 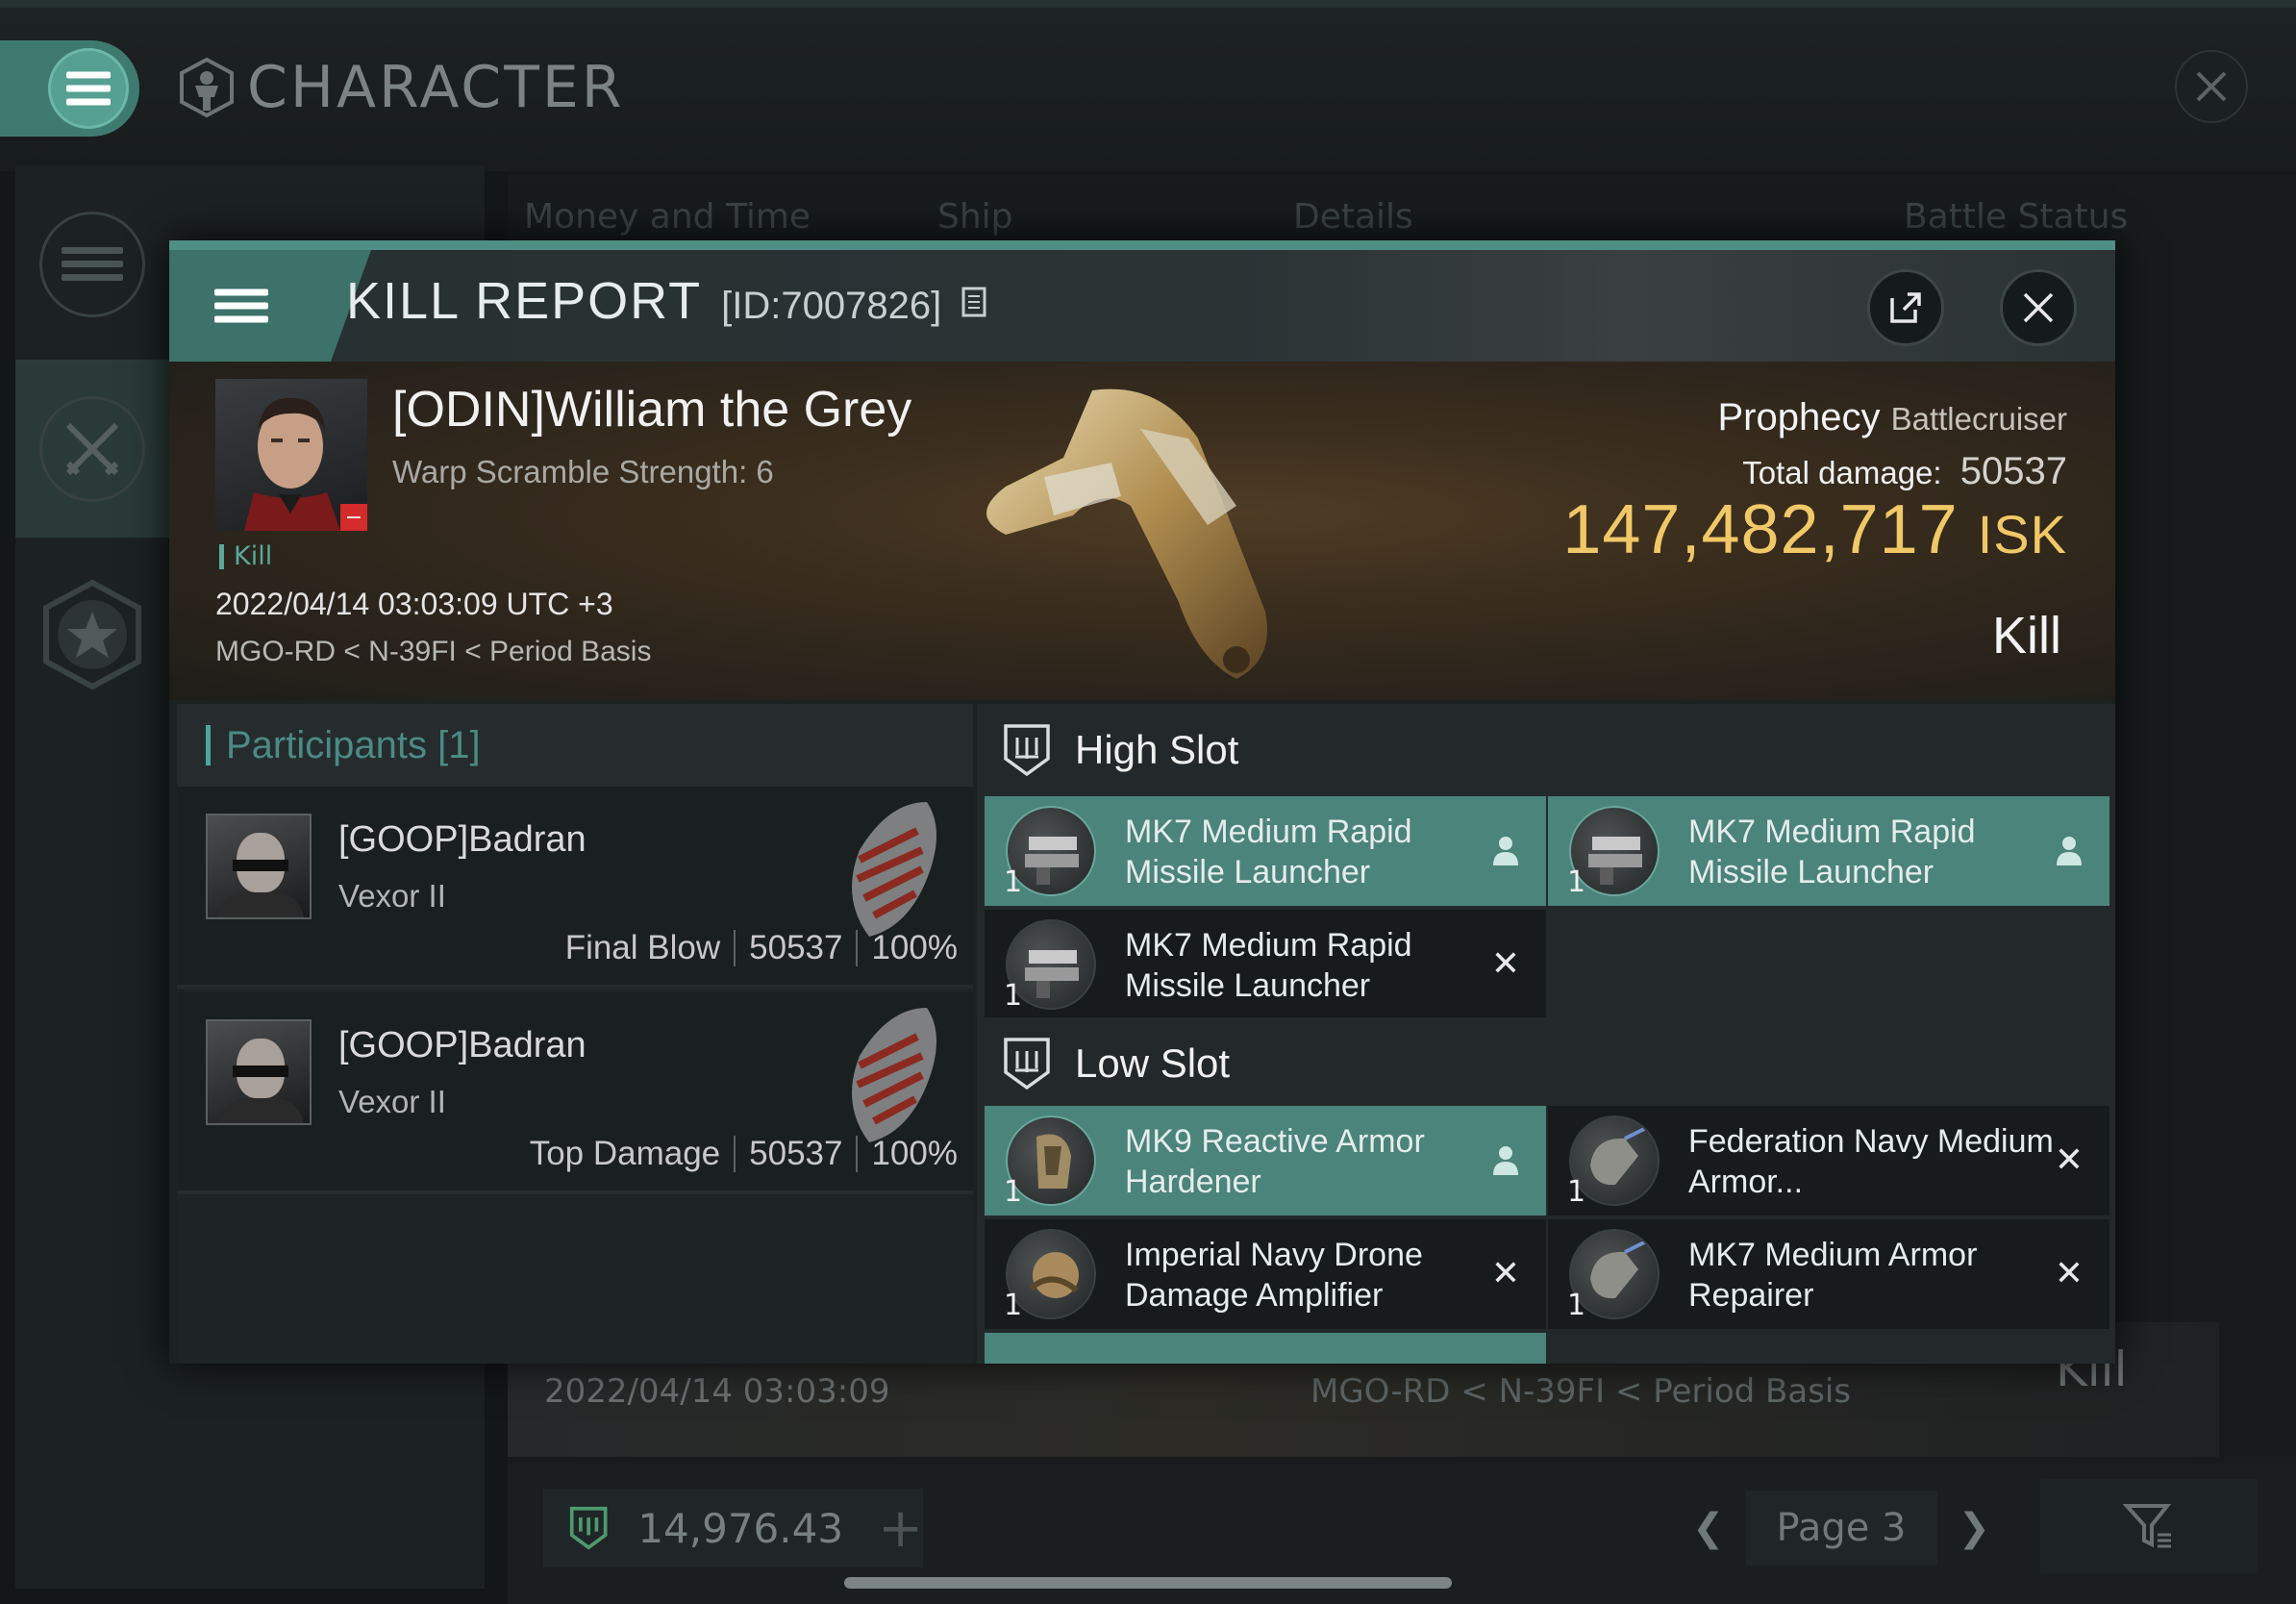 I want to click on nav-item-medals, so click(x=92, y=634).